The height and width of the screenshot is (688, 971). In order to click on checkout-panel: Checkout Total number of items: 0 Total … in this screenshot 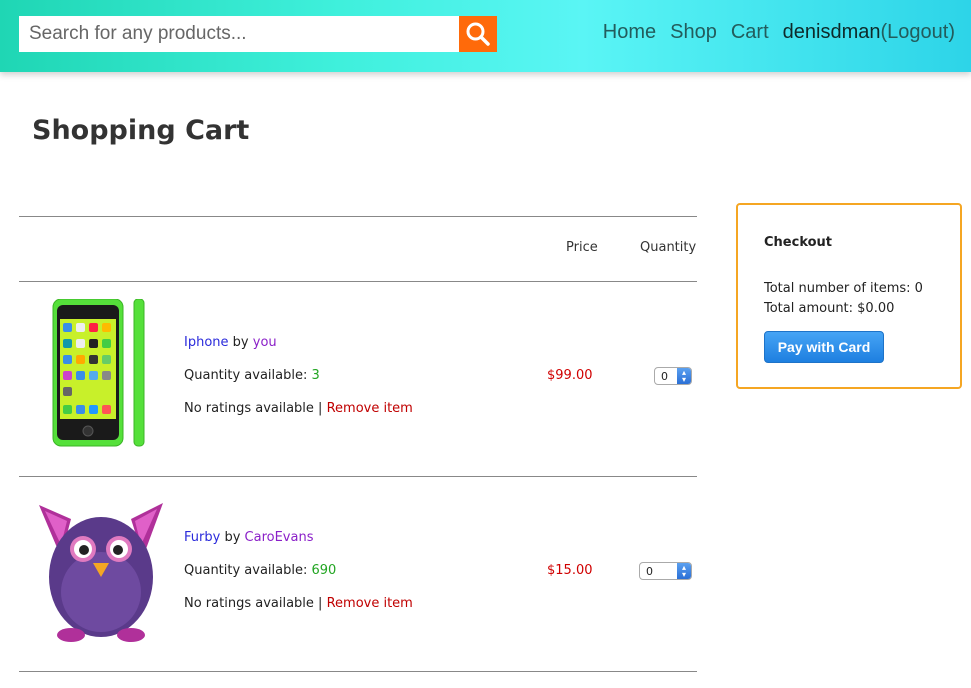, I will do `click(849, 296)`.